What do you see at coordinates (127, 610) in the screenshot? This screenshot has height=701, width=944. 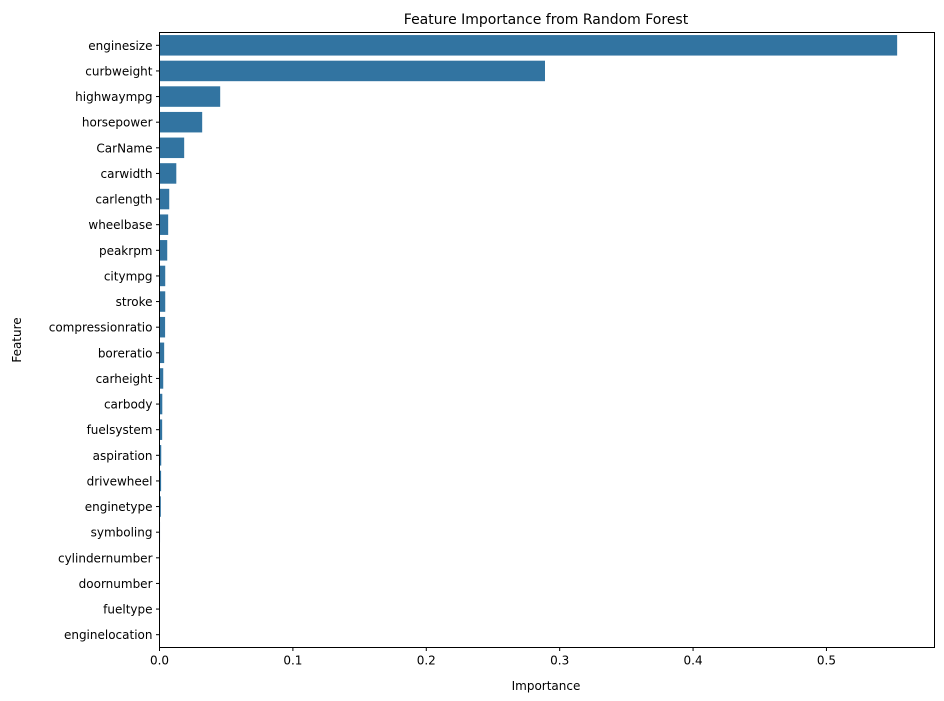 I see `y-tick-label: fueltype` at bounding box center [127, 610].